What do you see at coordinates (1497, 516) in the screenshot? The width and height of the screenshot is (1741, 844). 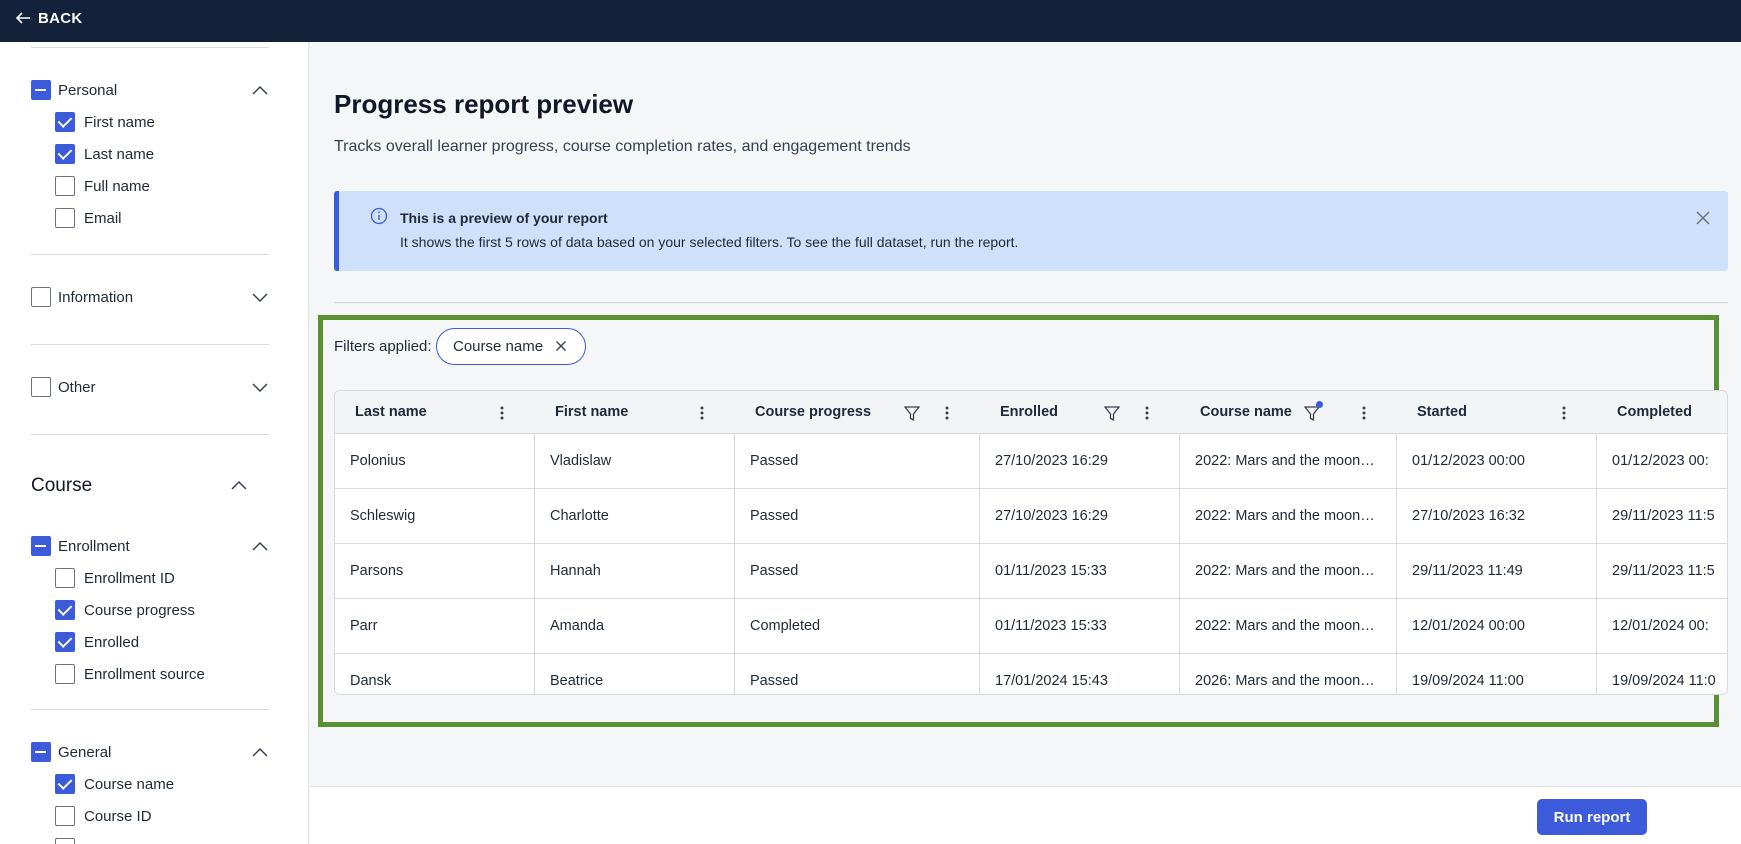 I see `table-cell: 27/10/2023 16:32` at bounding box center [1497, 516].